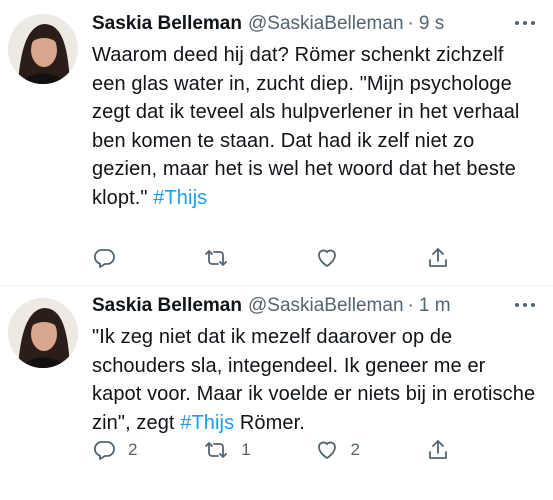 The width and height of the screenshot is (553, 500). Describe the element at coordinates (431, 24) in the screenshot. I see `timestamp: 9 s` at that location.